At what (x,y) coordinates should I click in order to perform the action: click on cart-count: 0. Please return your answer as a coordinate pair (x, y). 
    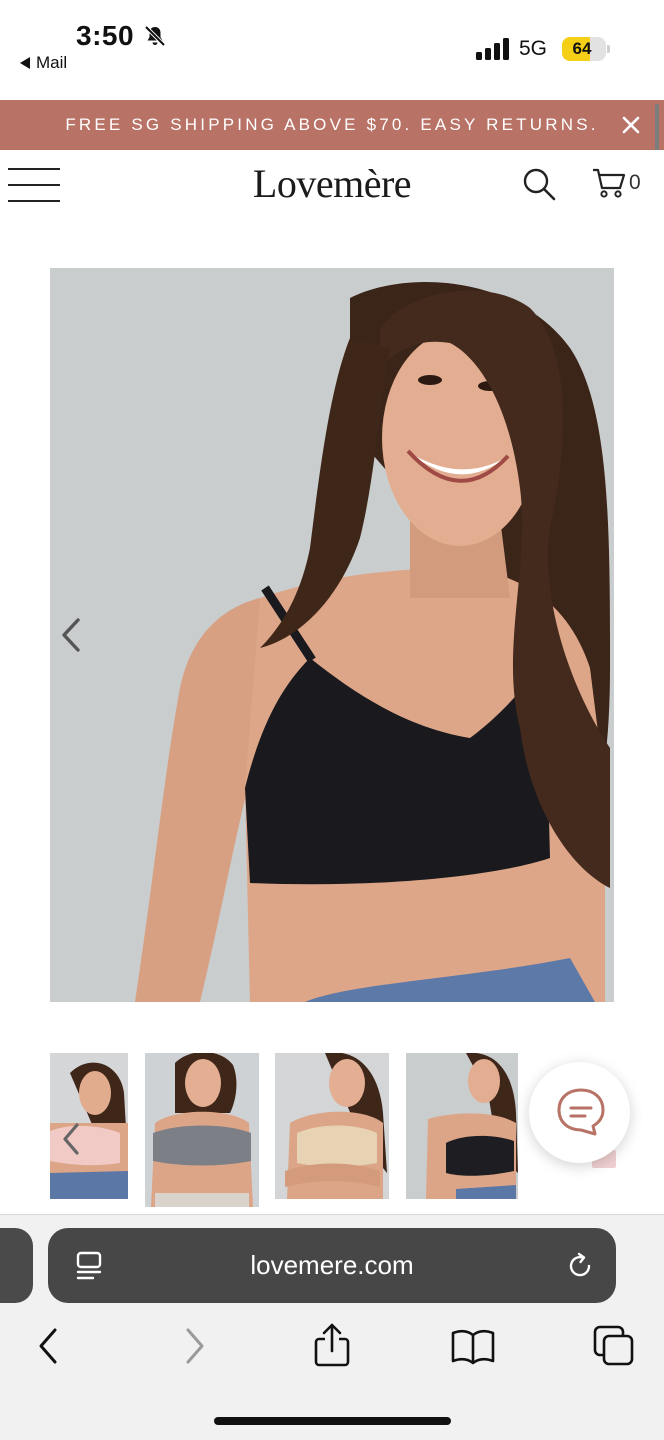
    Looking at the image, I should click on (635, 183).